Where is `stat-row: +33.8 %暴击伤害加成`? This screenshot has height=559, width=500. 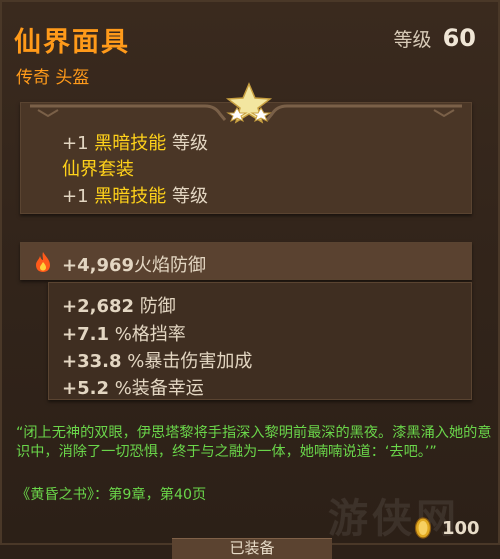 stat-row: +33.8 %暴击伤害加成 is located at coordinates (157, 360).